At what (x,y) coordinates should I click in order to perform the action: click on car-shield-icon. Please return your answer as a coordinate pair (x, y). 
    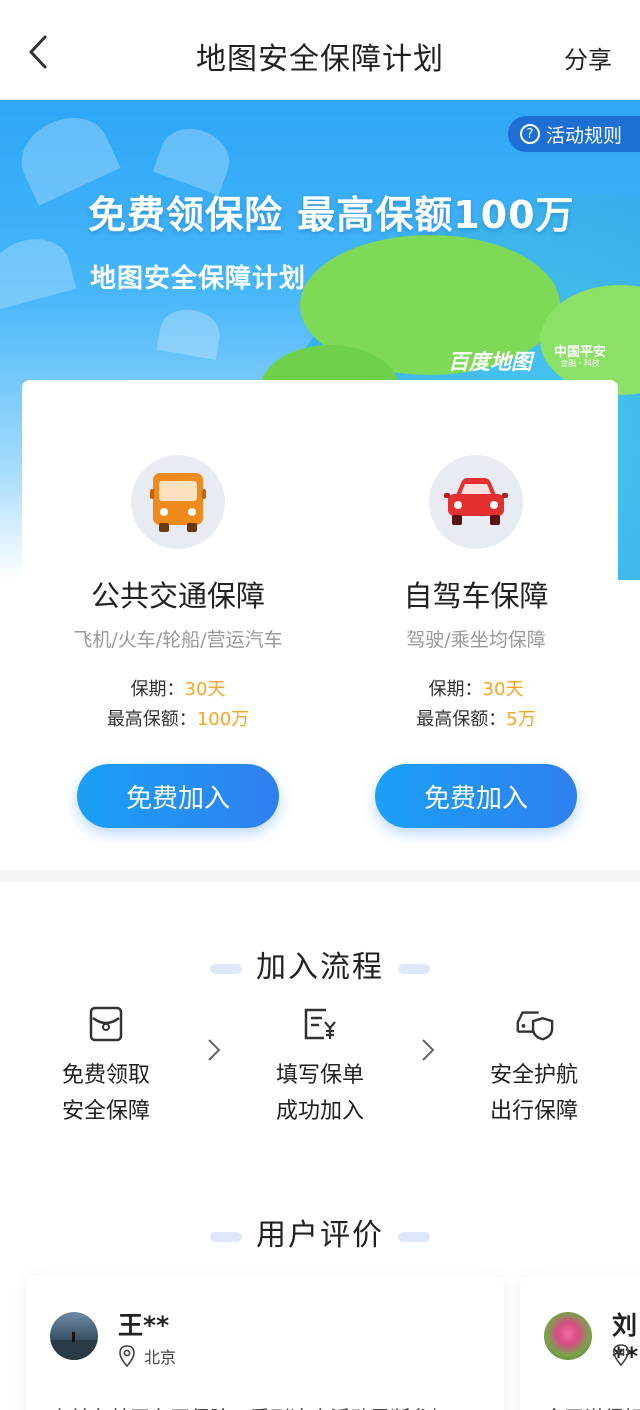
    Looking at the image, I should click on (534, 1024).